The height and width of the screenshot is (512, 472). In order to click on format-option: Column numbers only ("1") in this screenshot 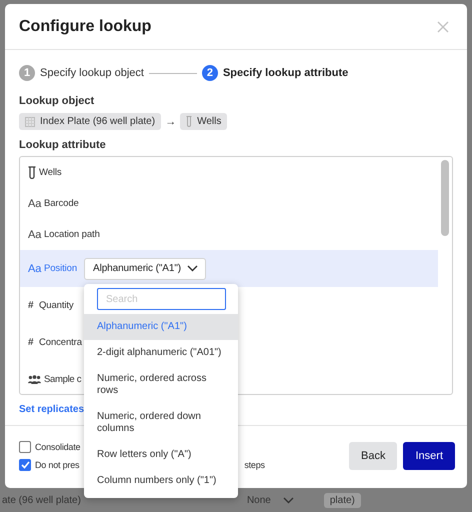, I will do `click(161, 481)`.